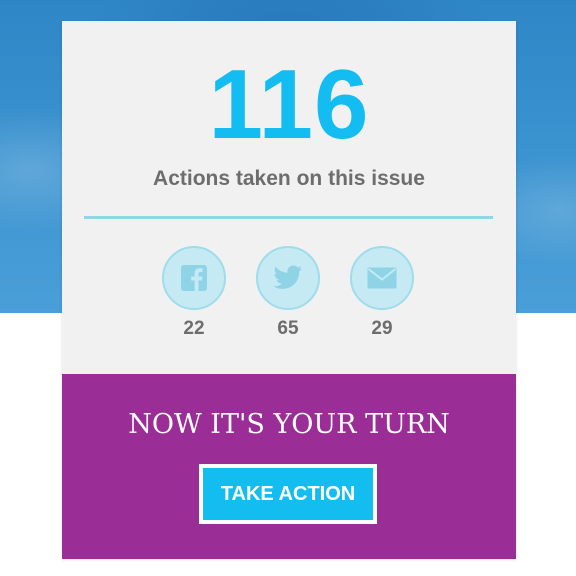 The image size is (576, 576). Describe the element at coordinates (288, 494) in the screenshot. I see `take-action-button: TAKE ACTION` at that location.